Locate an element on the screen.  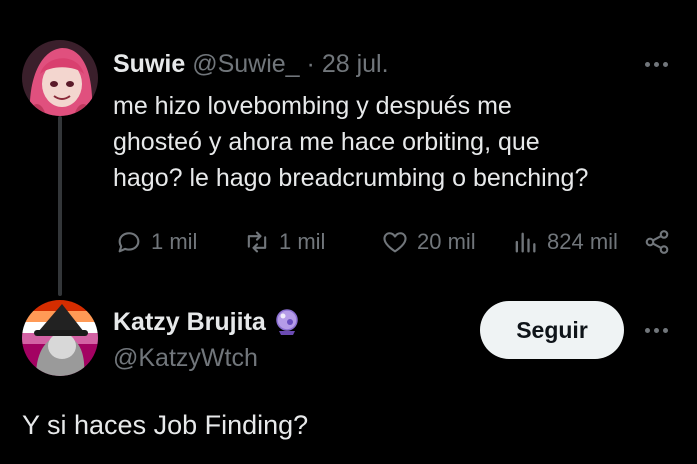
avatar-katzy is located at coordinates (60, 338).